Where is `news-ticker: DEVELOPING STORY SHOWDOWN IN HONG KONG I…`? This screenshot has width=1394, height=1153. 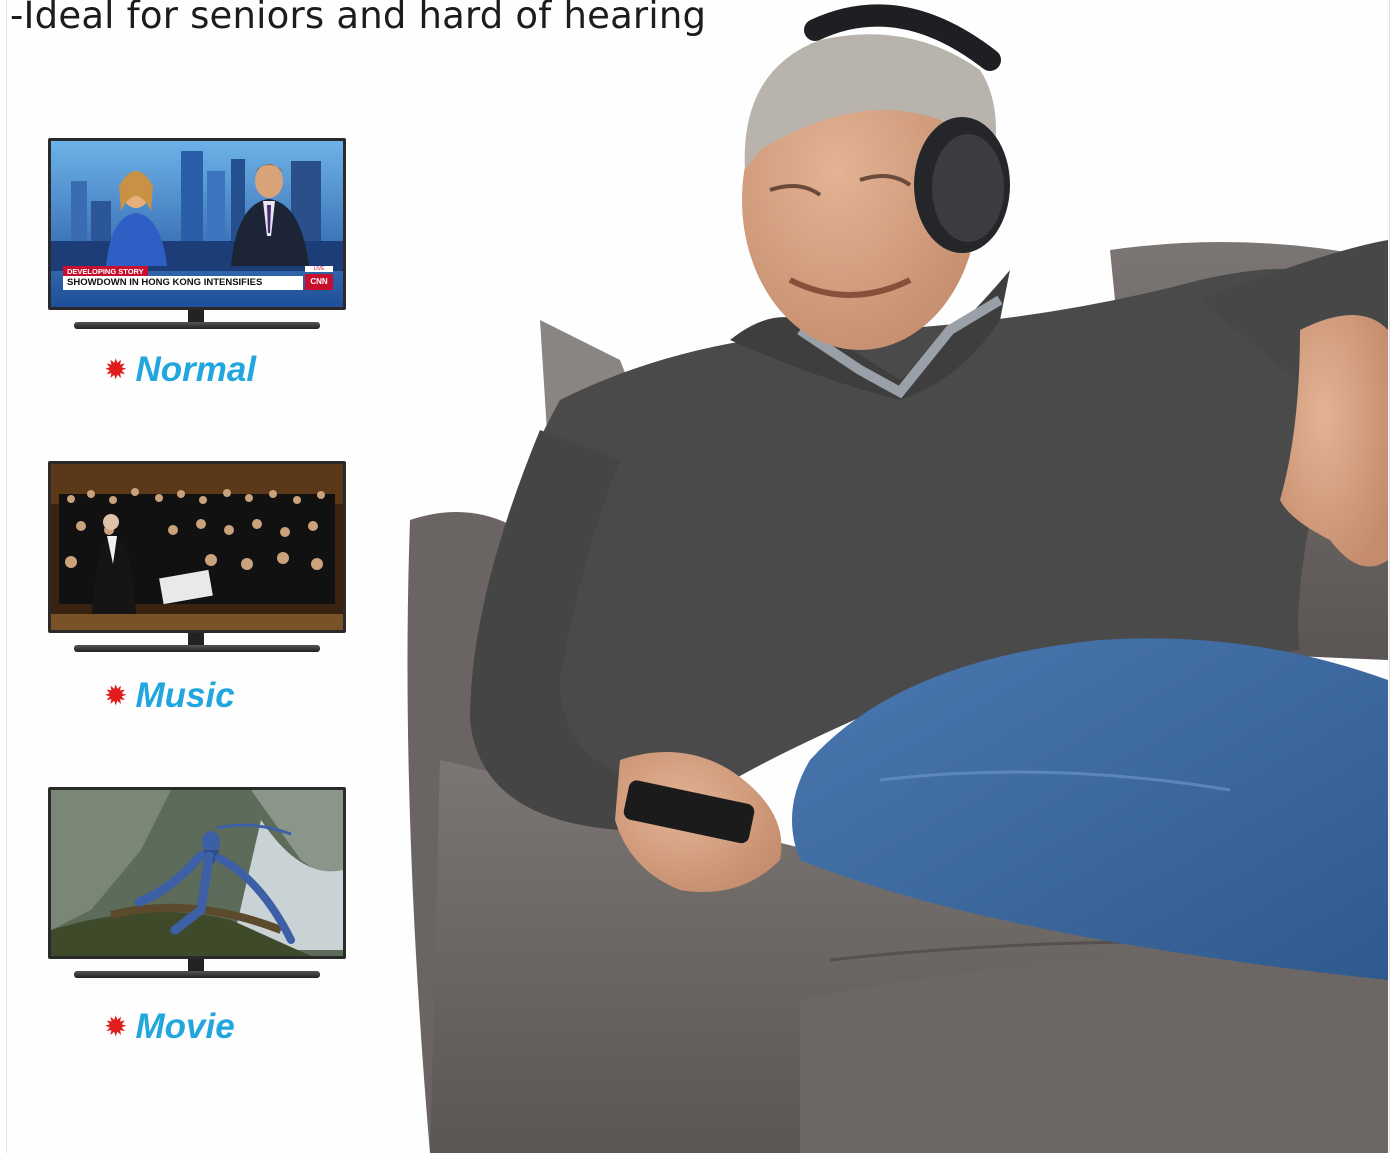 news-ticker: DEVELOPING STORY SHOWDOWN IN HONG KONG I… is located at coordinates (198, 278).